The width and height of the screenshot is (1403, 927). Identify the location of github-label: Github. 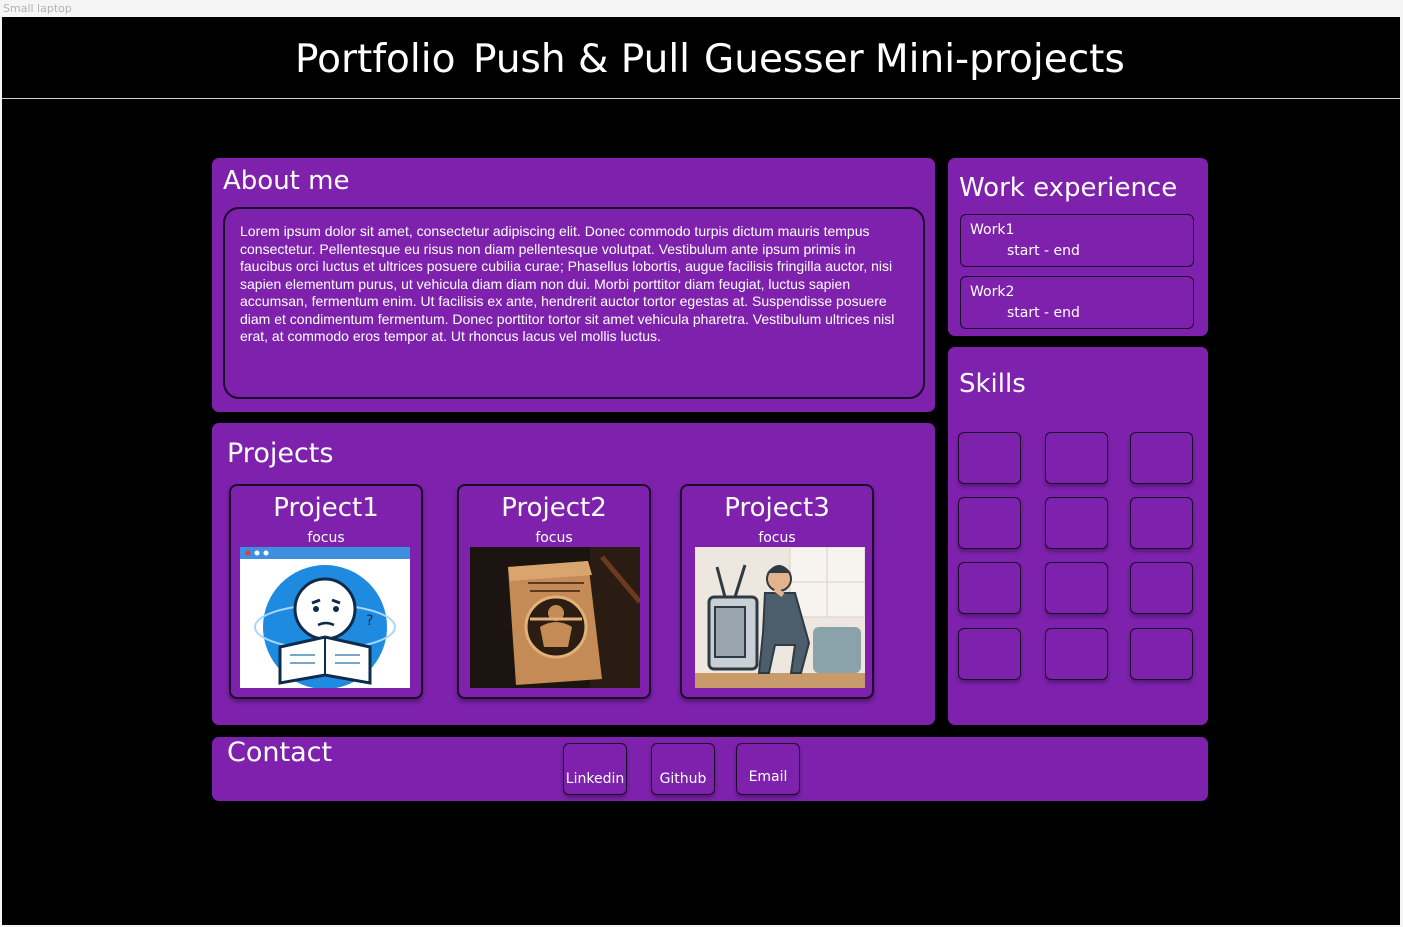
(683, 779).